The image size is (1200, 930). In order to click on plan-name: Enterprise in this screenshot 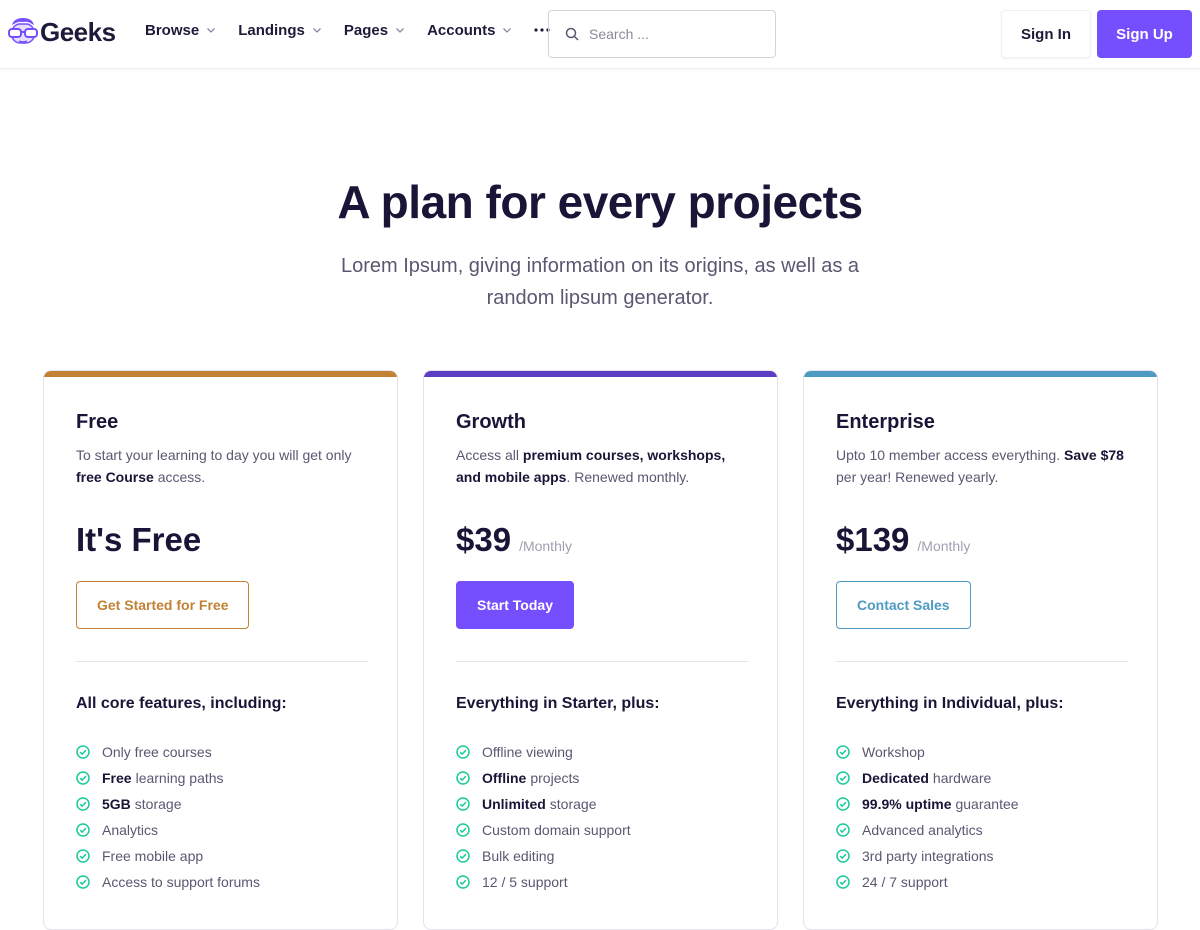, I will do `click(885, 422)`.